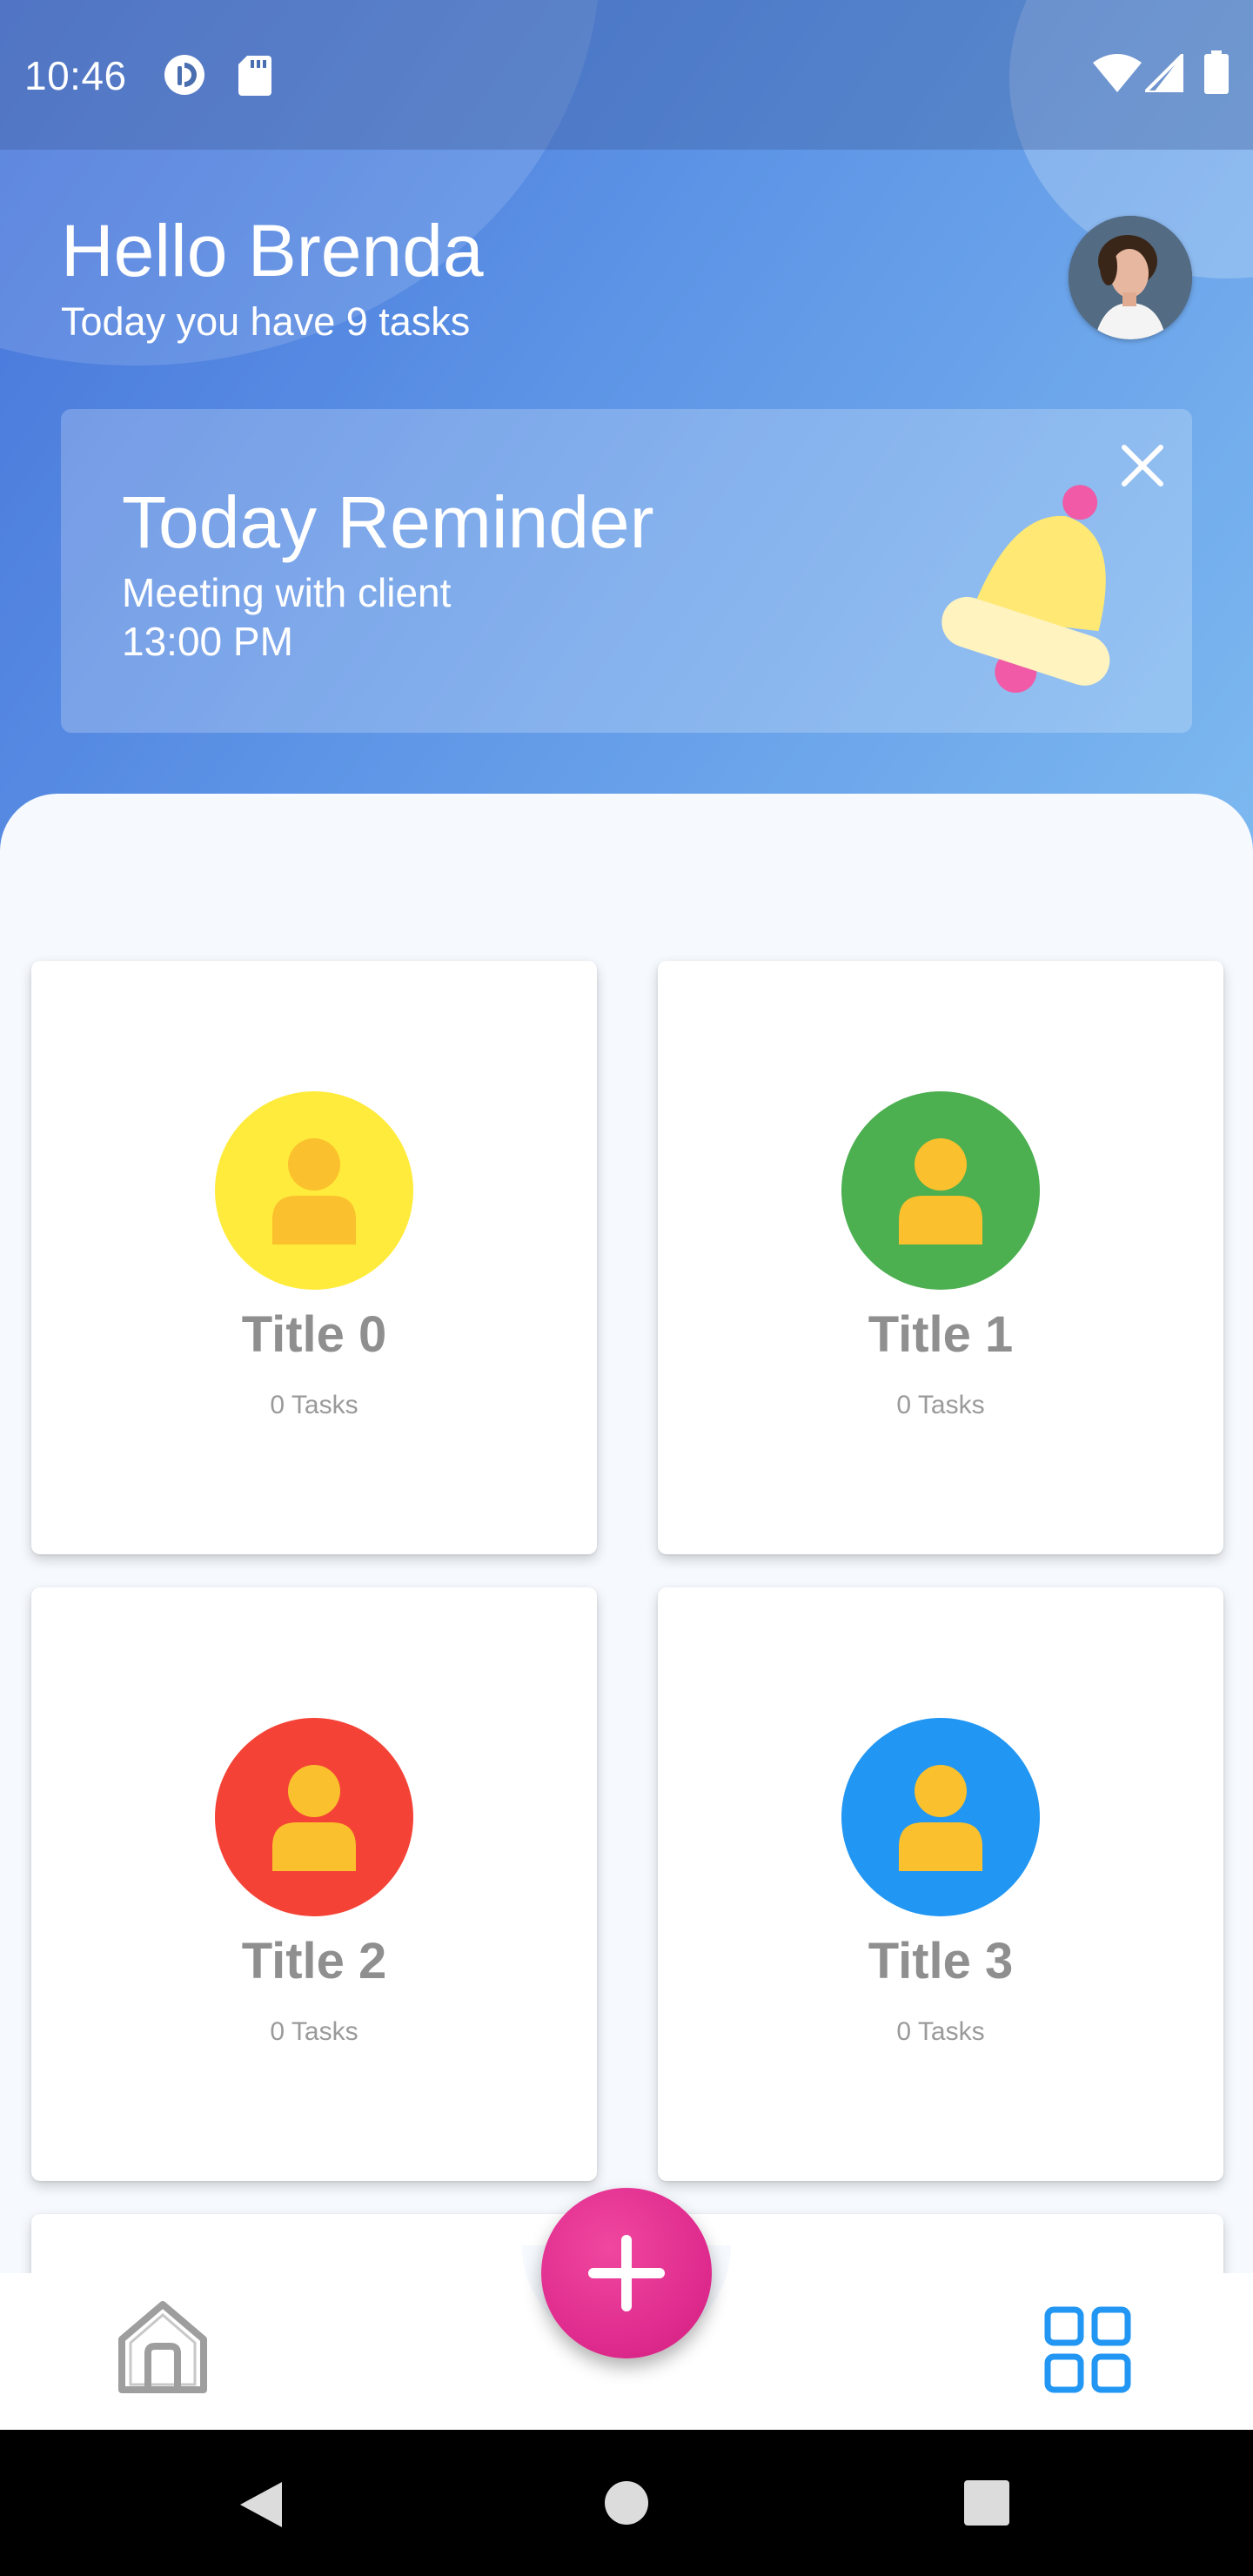 The width and height of the screenshot is (1253, 2576). I want to click on system-navigation-bar, so click(626, 2503).